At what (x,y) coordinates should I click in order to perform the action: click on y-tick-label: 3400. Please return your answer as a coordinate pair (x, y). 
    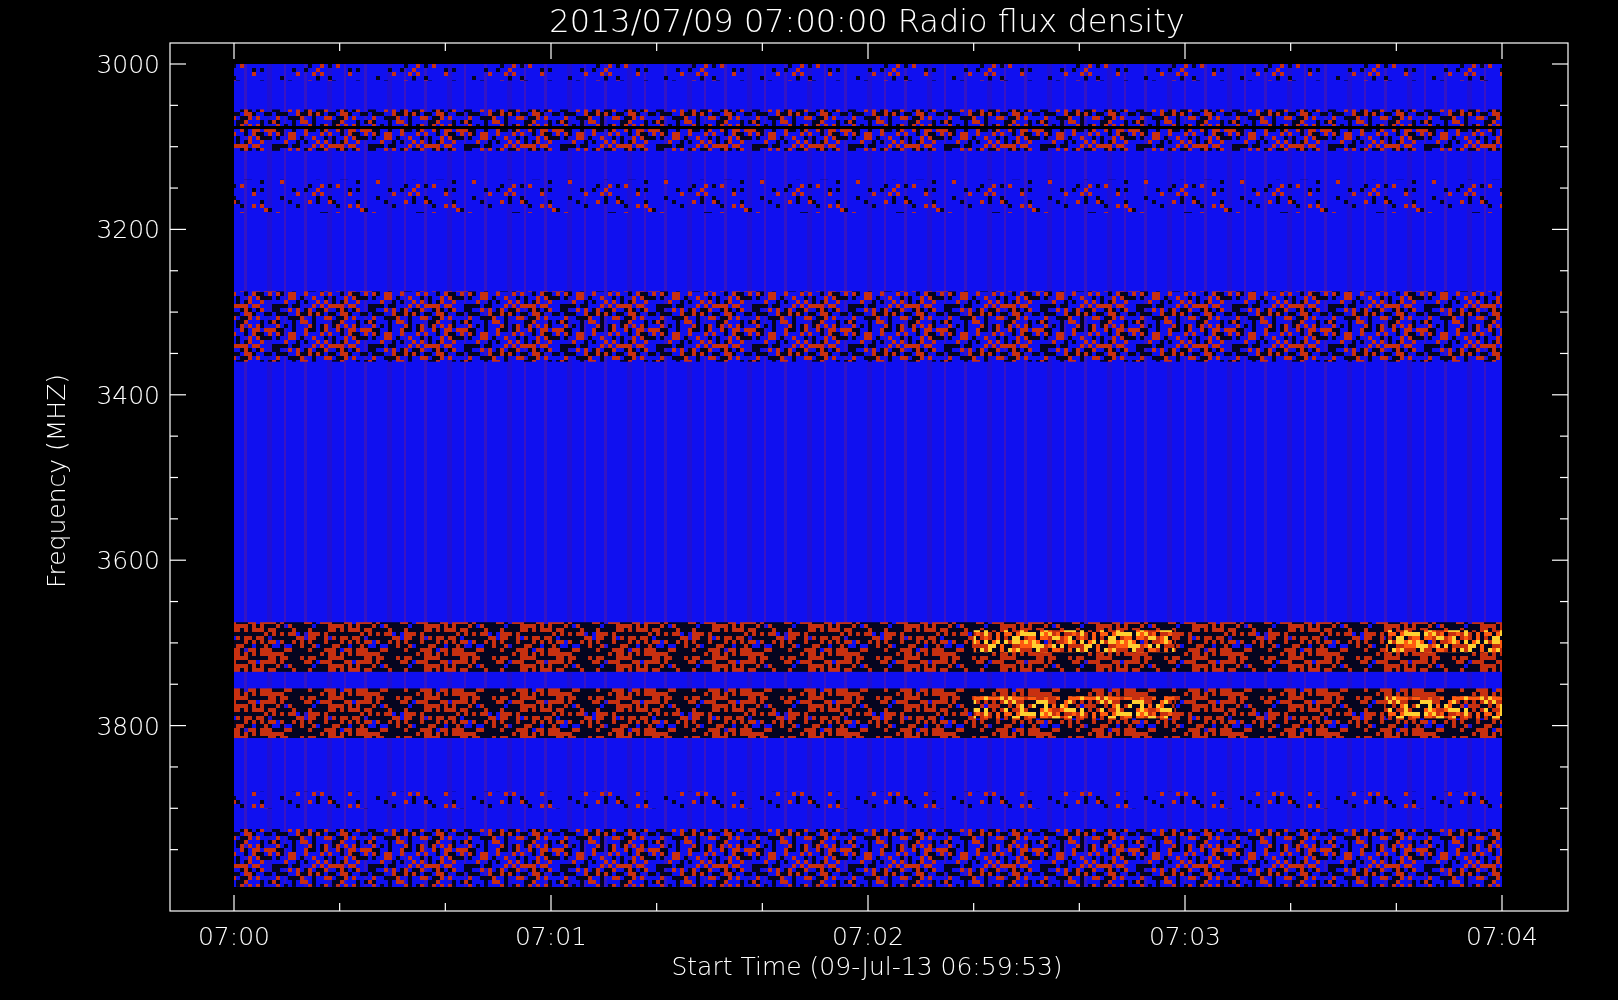
    Looking at the image, I should click on (128, 395).